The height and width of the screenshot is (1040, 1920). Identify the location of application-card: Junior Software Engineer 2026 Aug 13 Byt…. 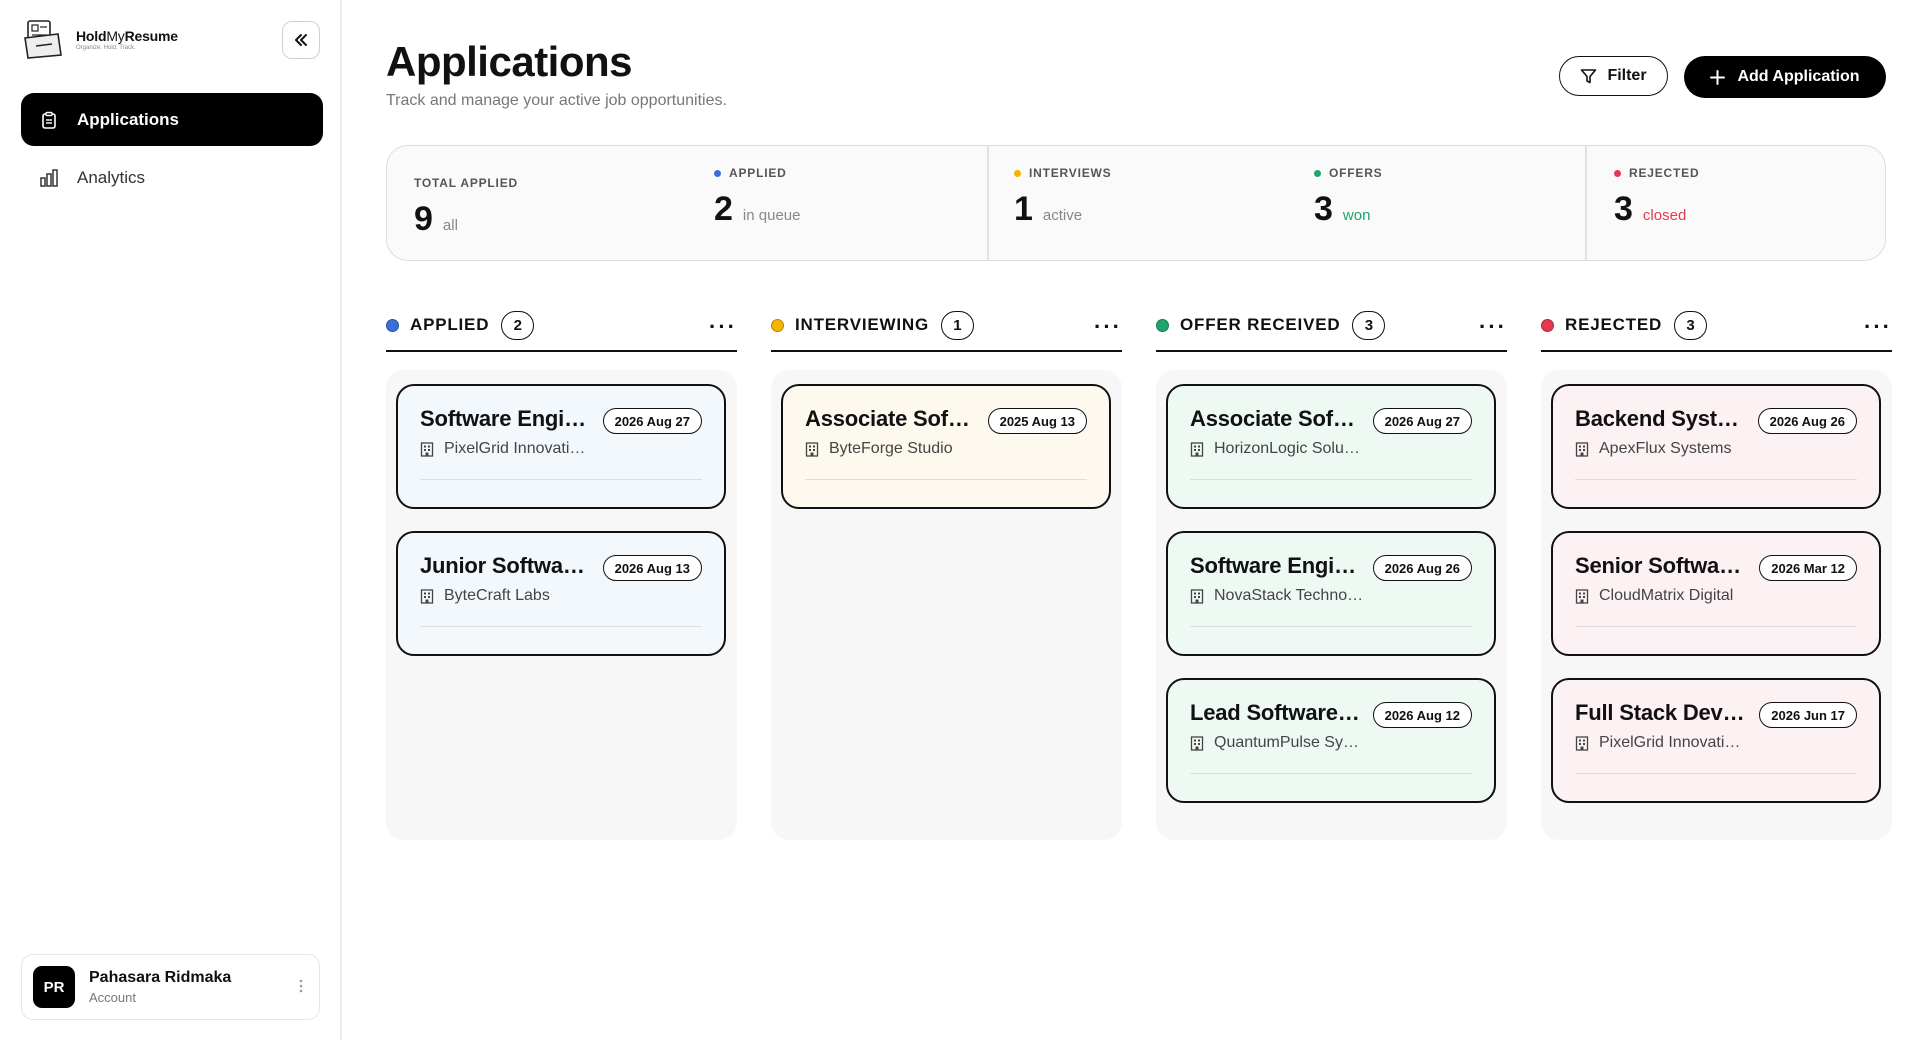
(561, 593).